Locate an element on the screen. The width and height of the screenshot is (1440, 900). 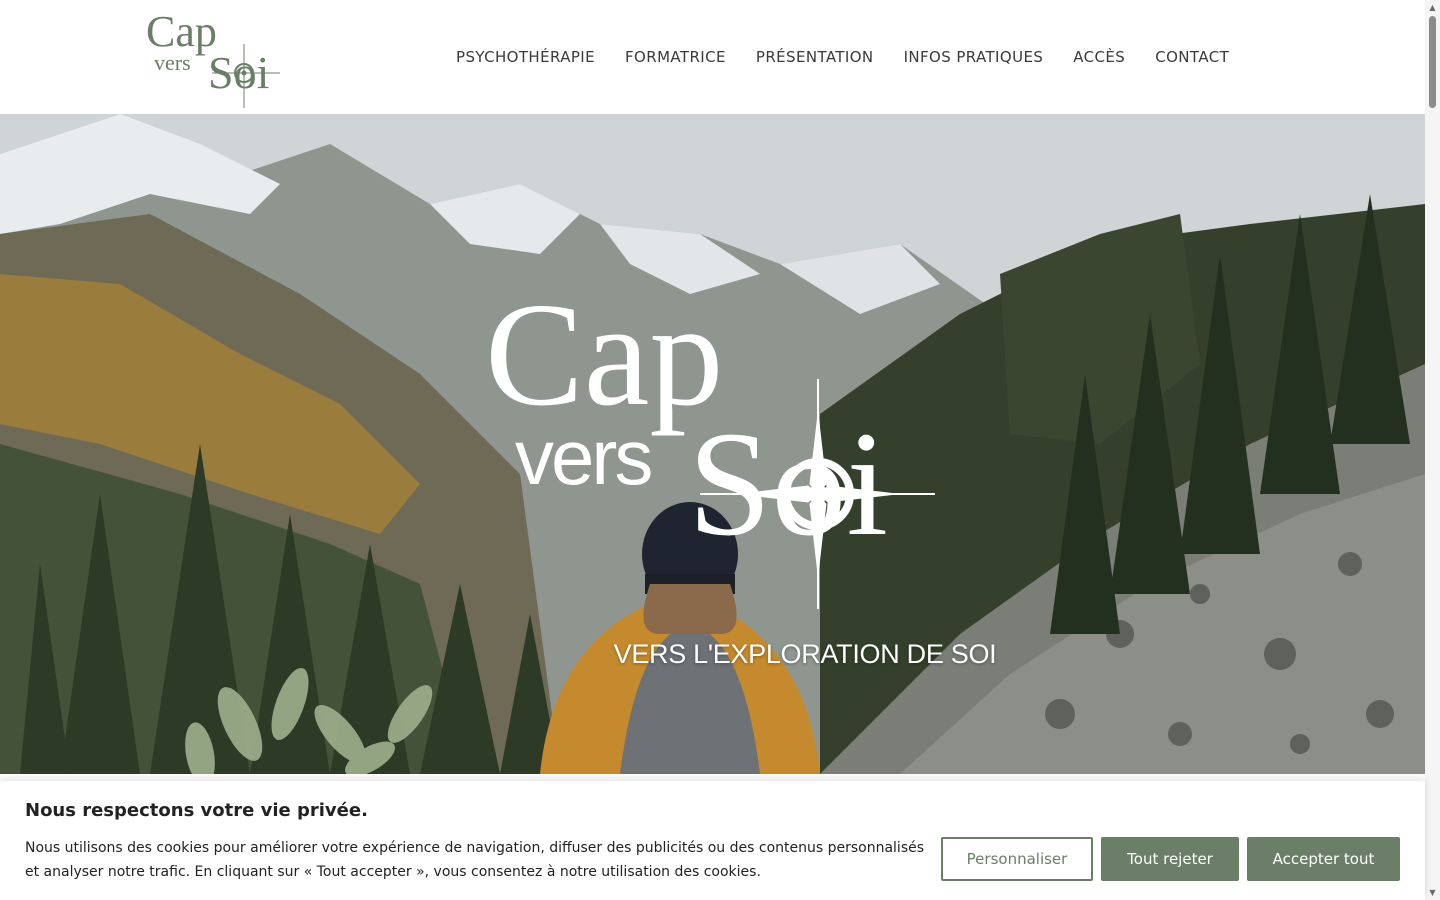
nav-item-formatrice: FORMATRICE is located at coordinates (675, 57).